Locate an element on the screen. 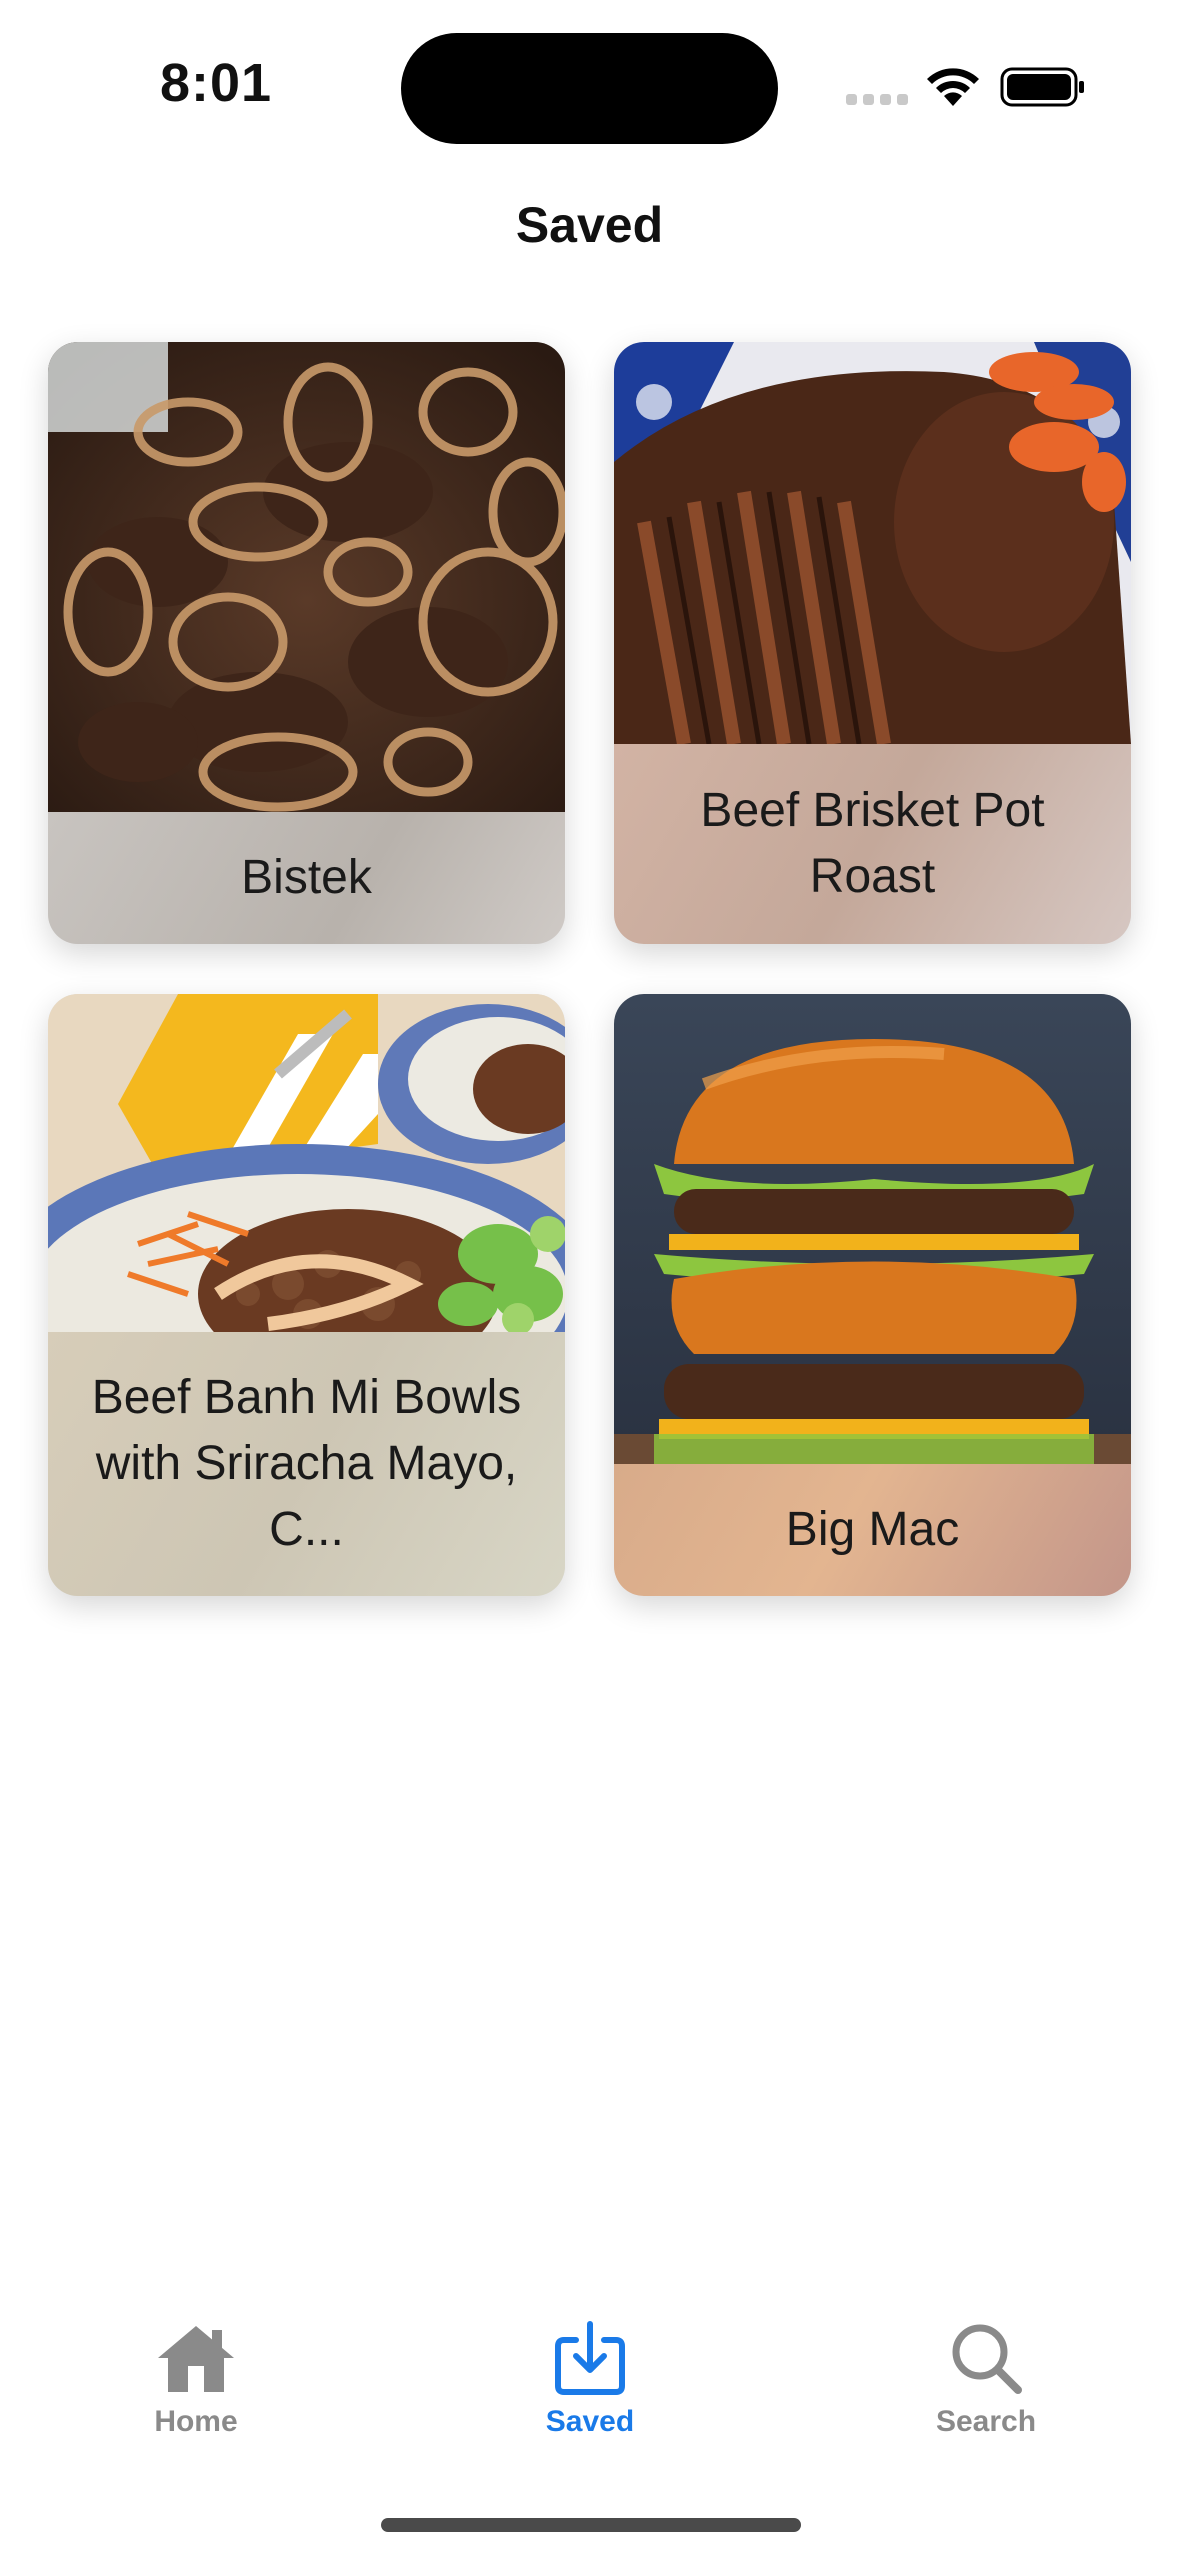  battery-icon is located at coordinates (1042, 87).